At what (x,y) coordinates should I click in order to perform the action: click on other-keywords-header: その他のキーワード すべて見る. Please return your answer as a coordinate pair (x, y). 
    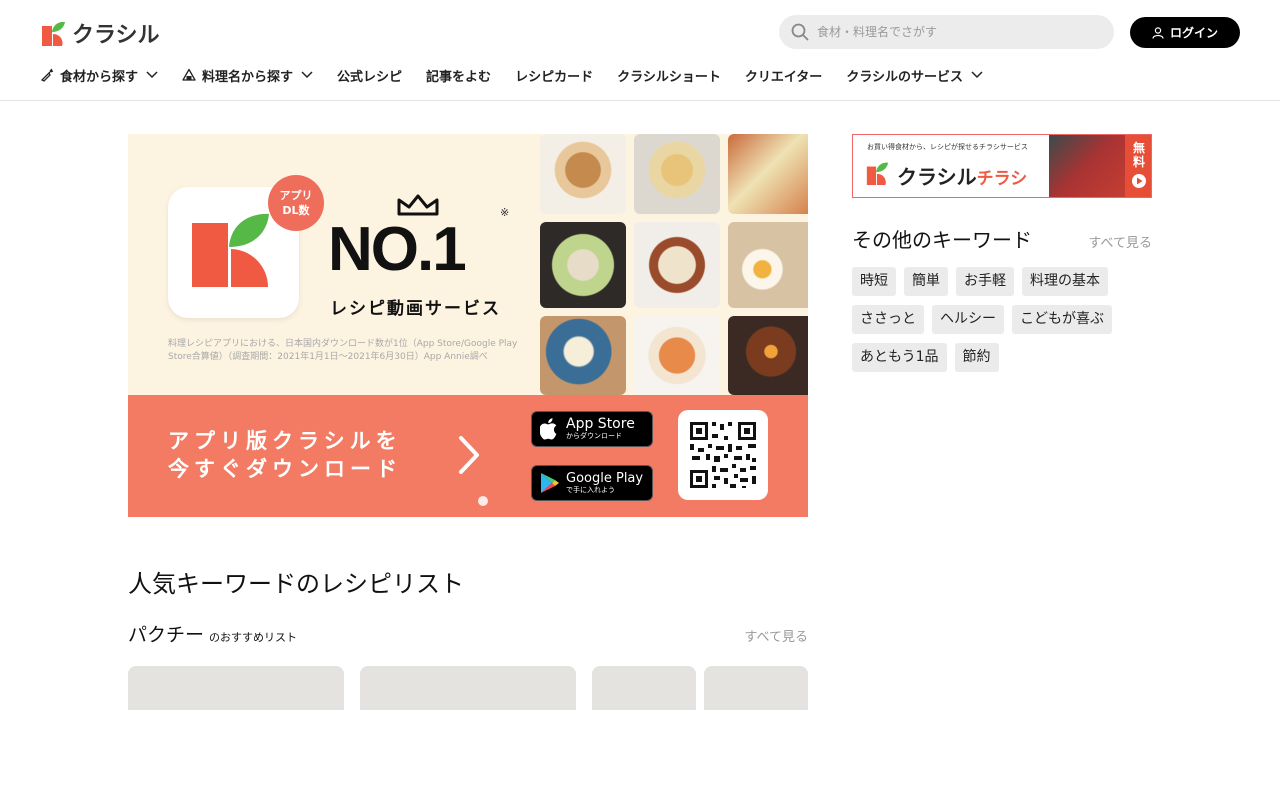
    Looking at the image, I should click on (1002, 238).